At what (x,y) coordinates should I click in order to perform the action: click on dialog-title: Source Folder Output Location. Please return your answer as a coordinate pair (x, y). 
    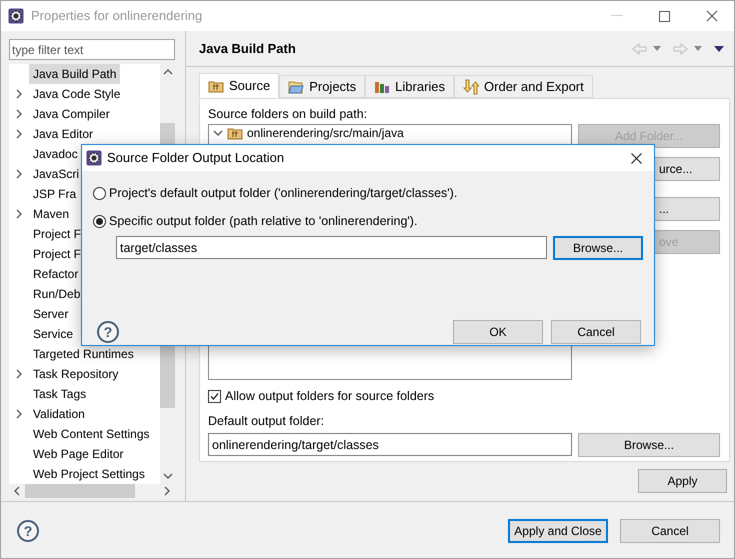
    Looking at the image, I should click on (195, 158).